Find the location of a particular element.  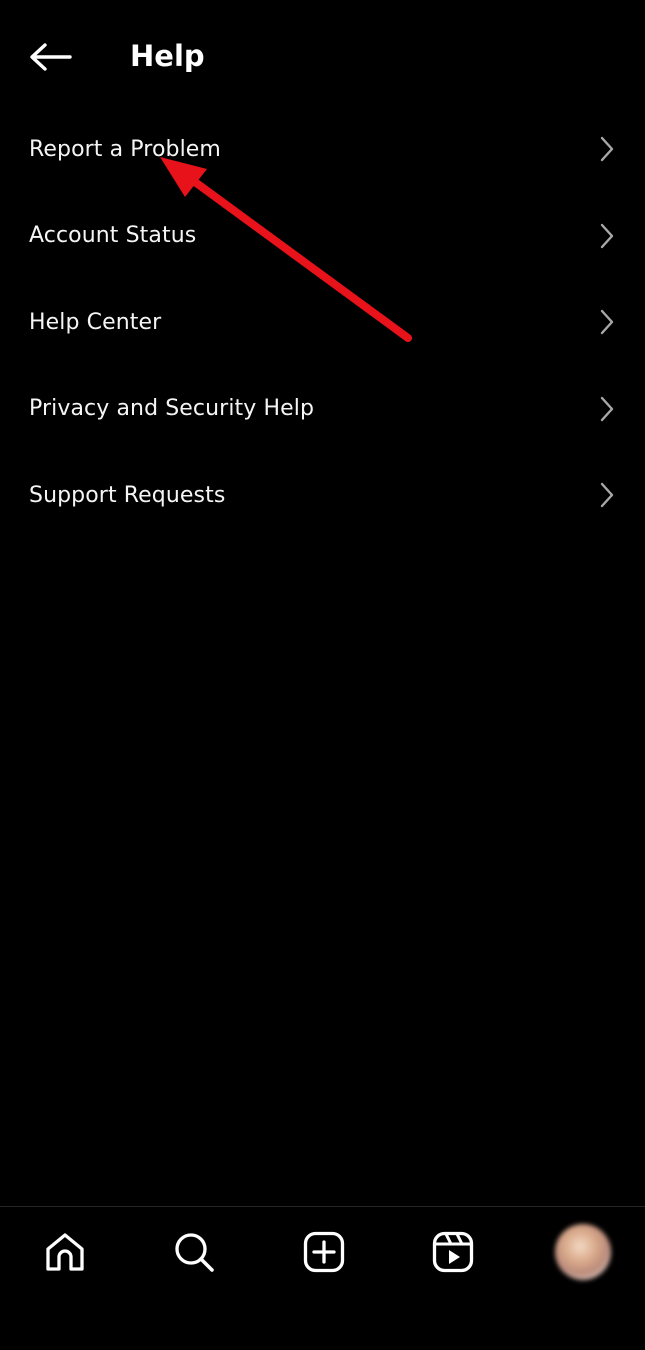

menu-item-label: Report a Problem is located at coordinates (125, 149).